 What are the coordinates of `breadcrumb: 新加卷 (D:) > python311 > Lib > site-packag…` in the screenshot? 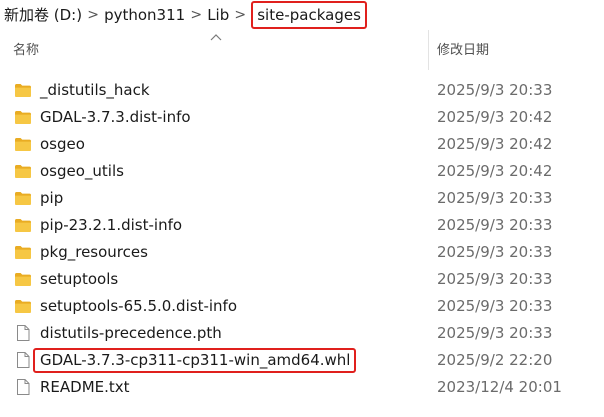 It's located at (302, 14).